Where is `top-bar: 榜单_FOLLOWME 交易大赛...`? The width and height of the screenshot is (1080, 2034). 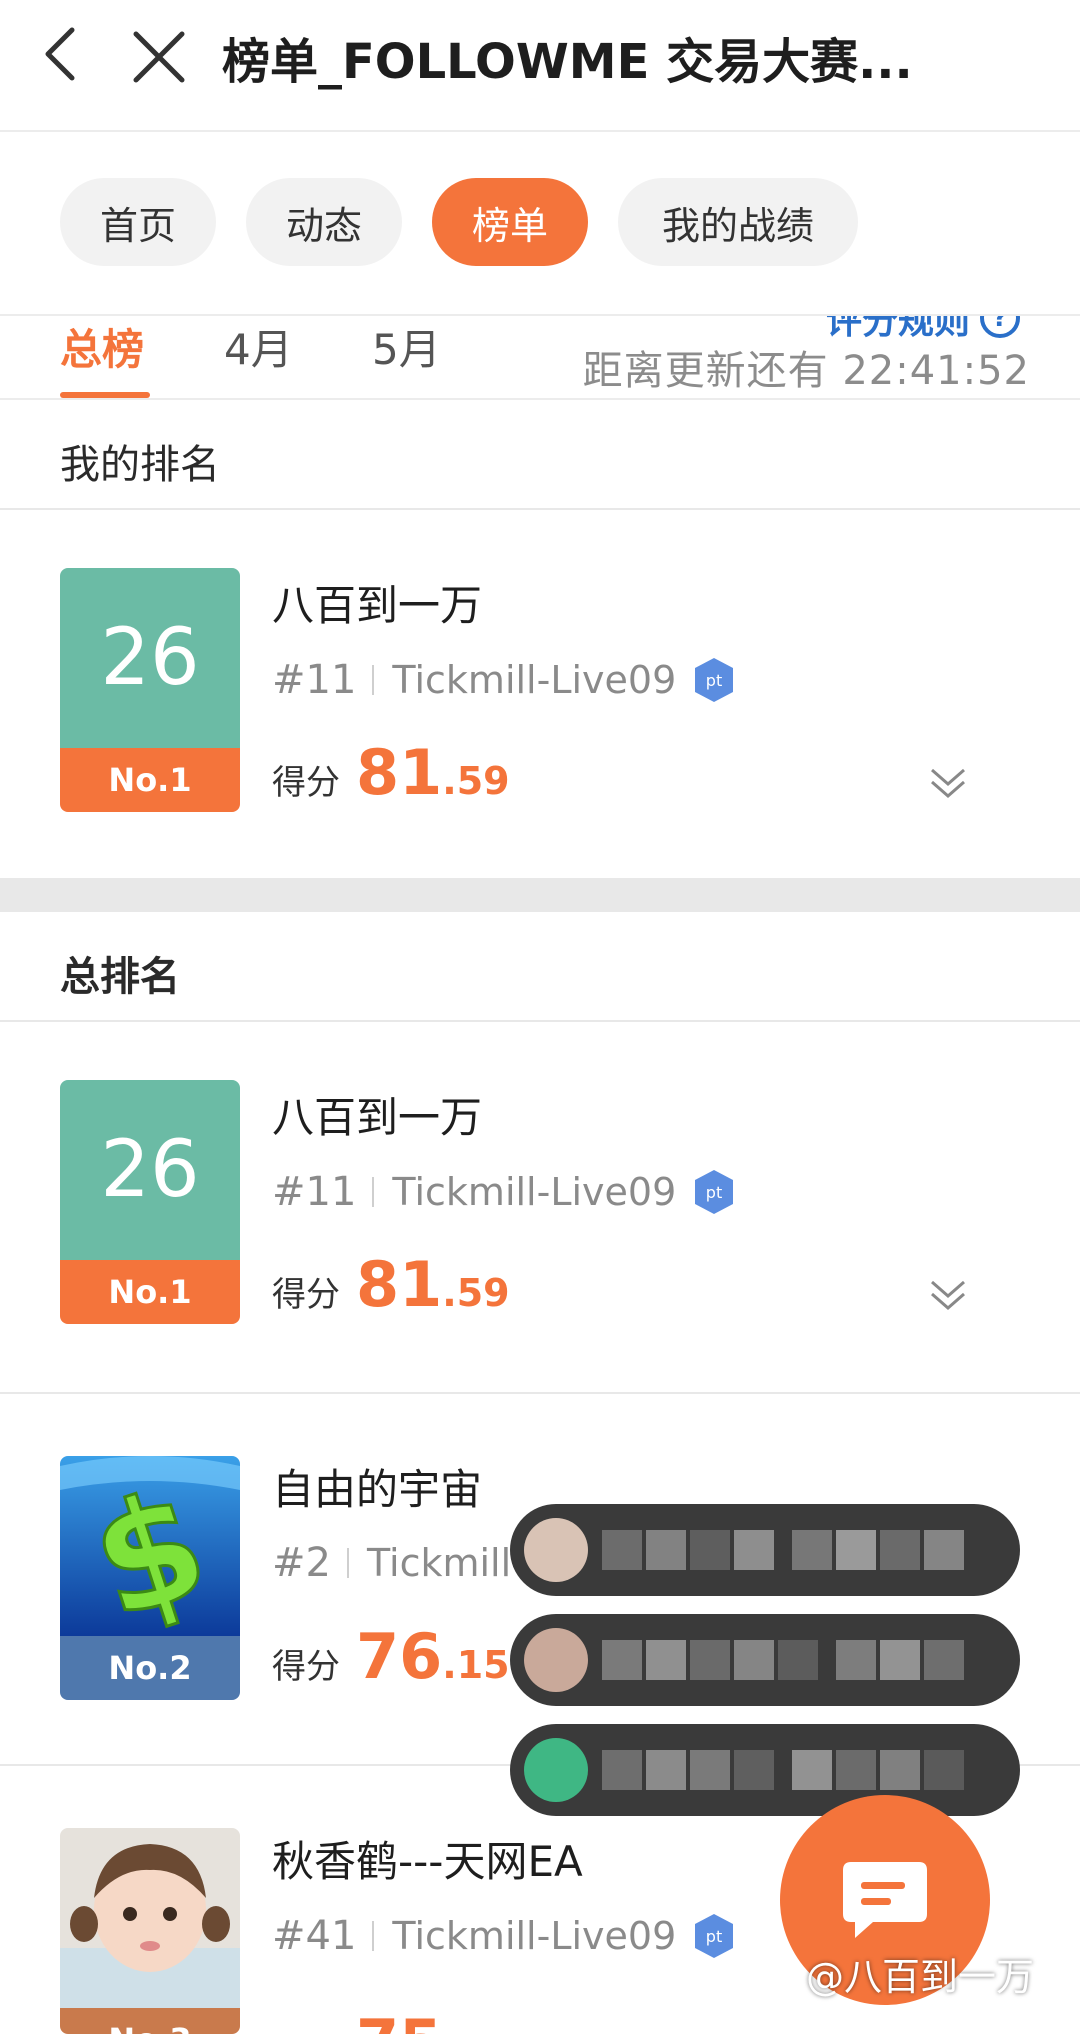 top-bar: 榜单_FOLLOWME 交易大赛... is located at coordinates (540, 66).